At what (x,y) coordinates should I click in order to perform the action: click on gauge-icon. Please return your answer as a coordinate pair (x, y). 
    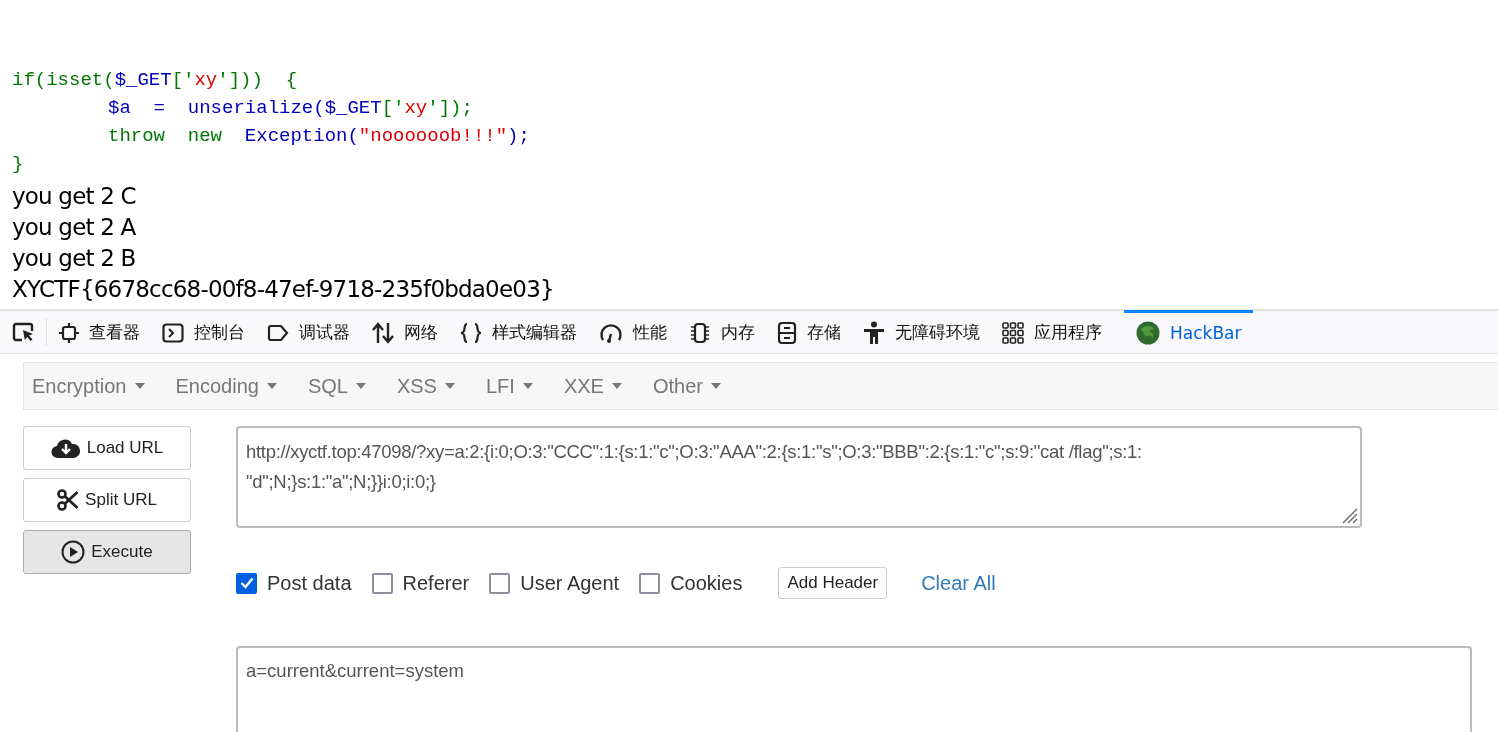
    Looking at the image, I should click on (611, 332).